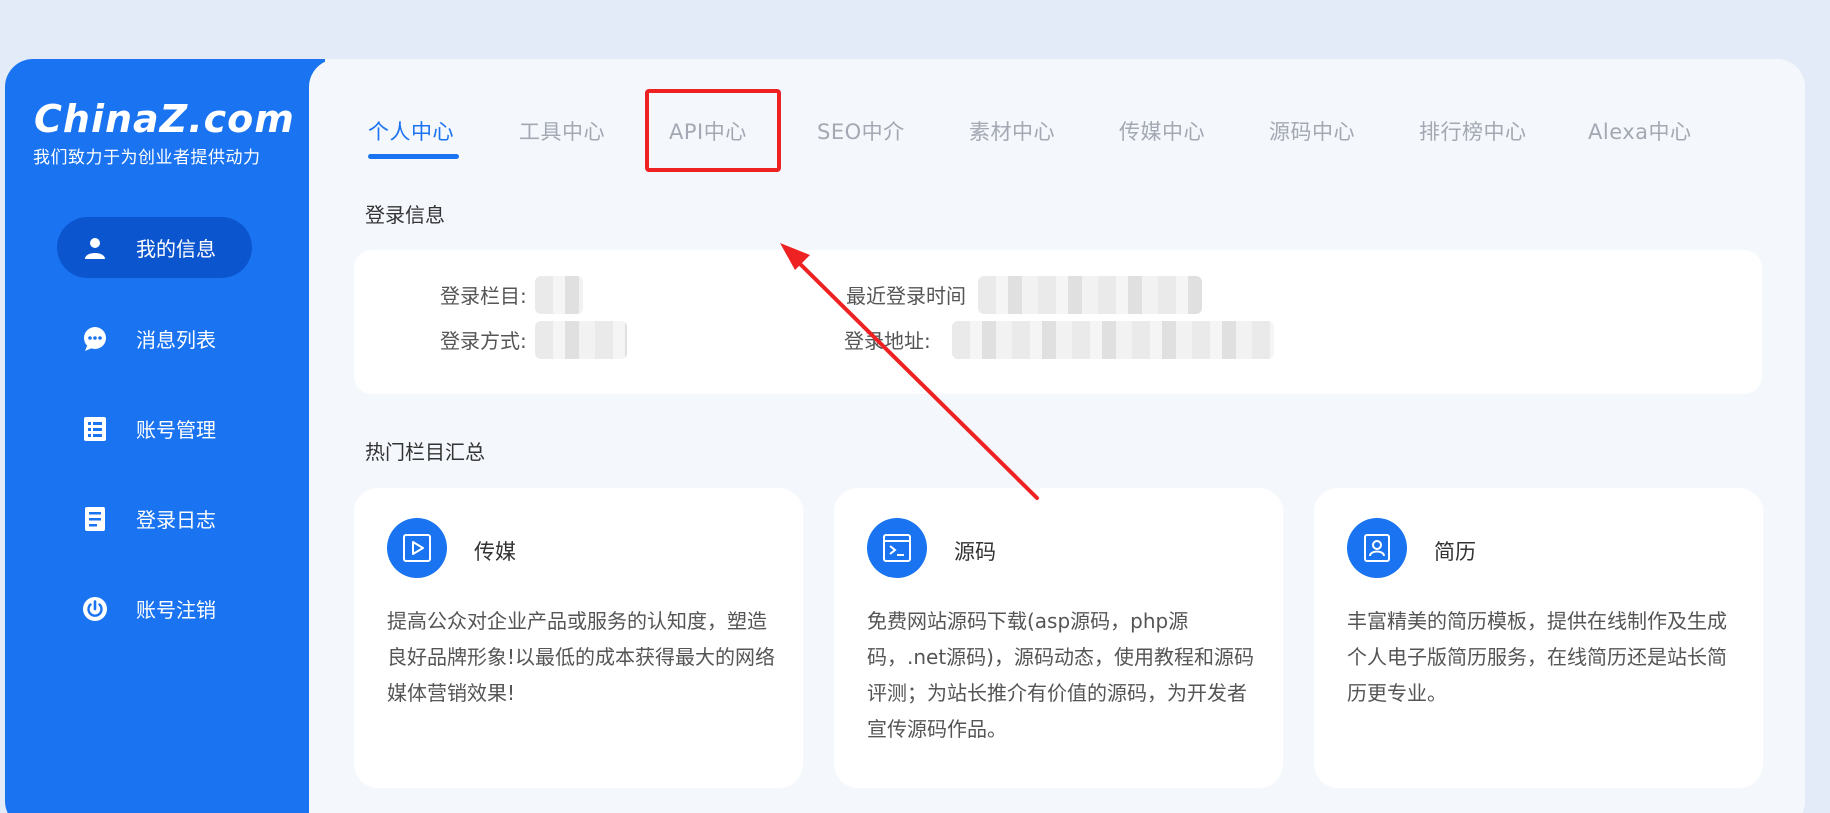 This screenshot has height=813, width=1830. Describe the element at coordinates (861, 131) in the screenshot. I see `tab-seo-agency: SEO中介` at that location.